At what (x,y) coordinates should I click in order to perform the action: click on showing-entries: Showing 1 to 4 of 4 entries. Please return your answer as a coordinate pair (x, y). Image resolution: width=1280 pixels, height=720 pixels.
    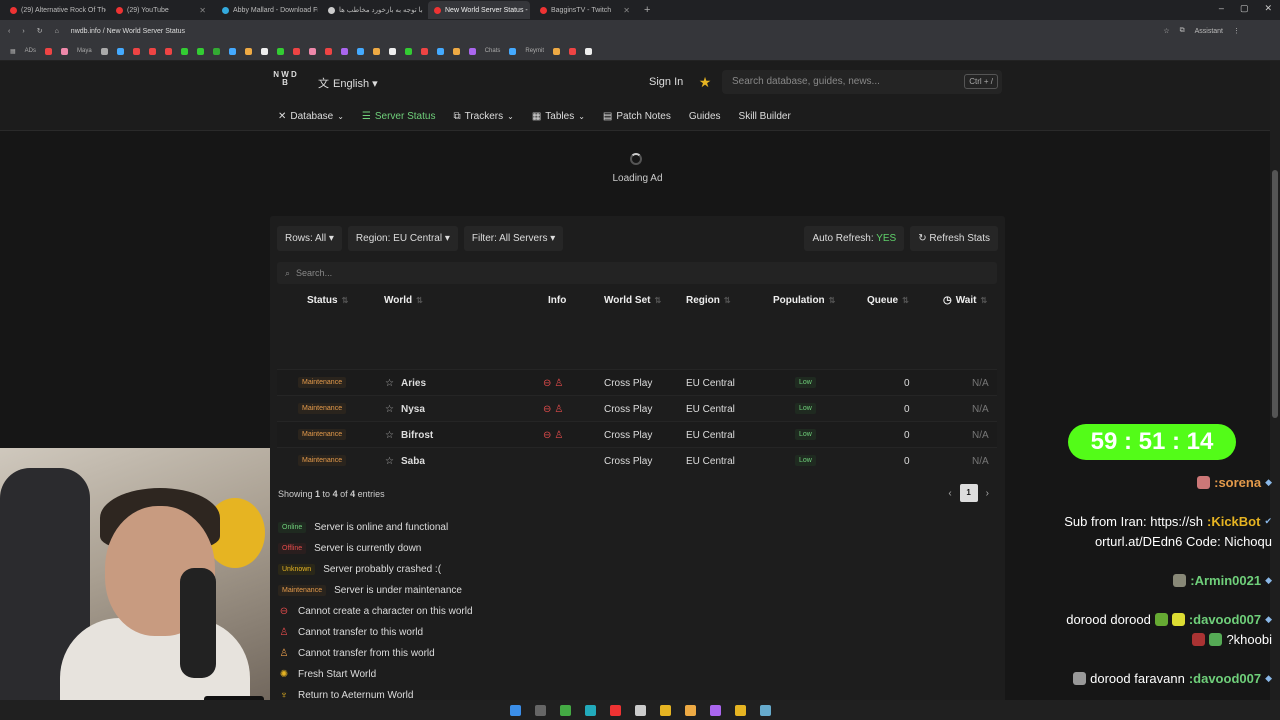
    Looking at the image, I should click on (331, 494).